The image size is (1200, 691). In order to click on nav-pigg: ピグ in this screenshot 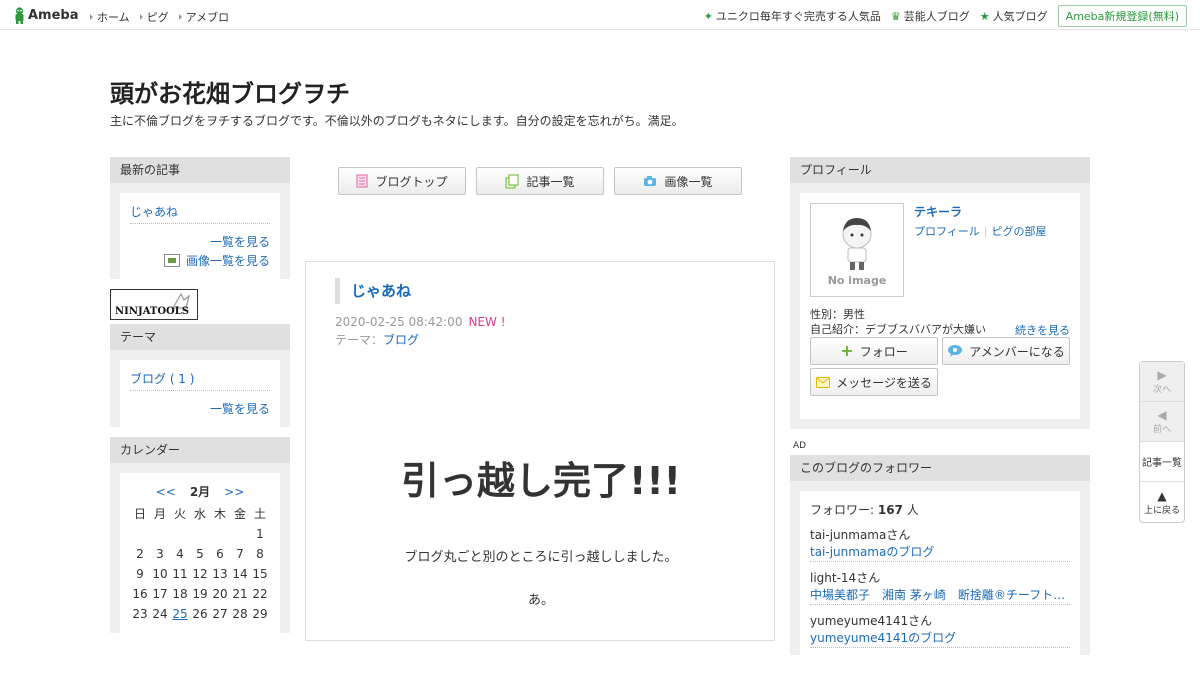, I will do `click(154, 17)`.